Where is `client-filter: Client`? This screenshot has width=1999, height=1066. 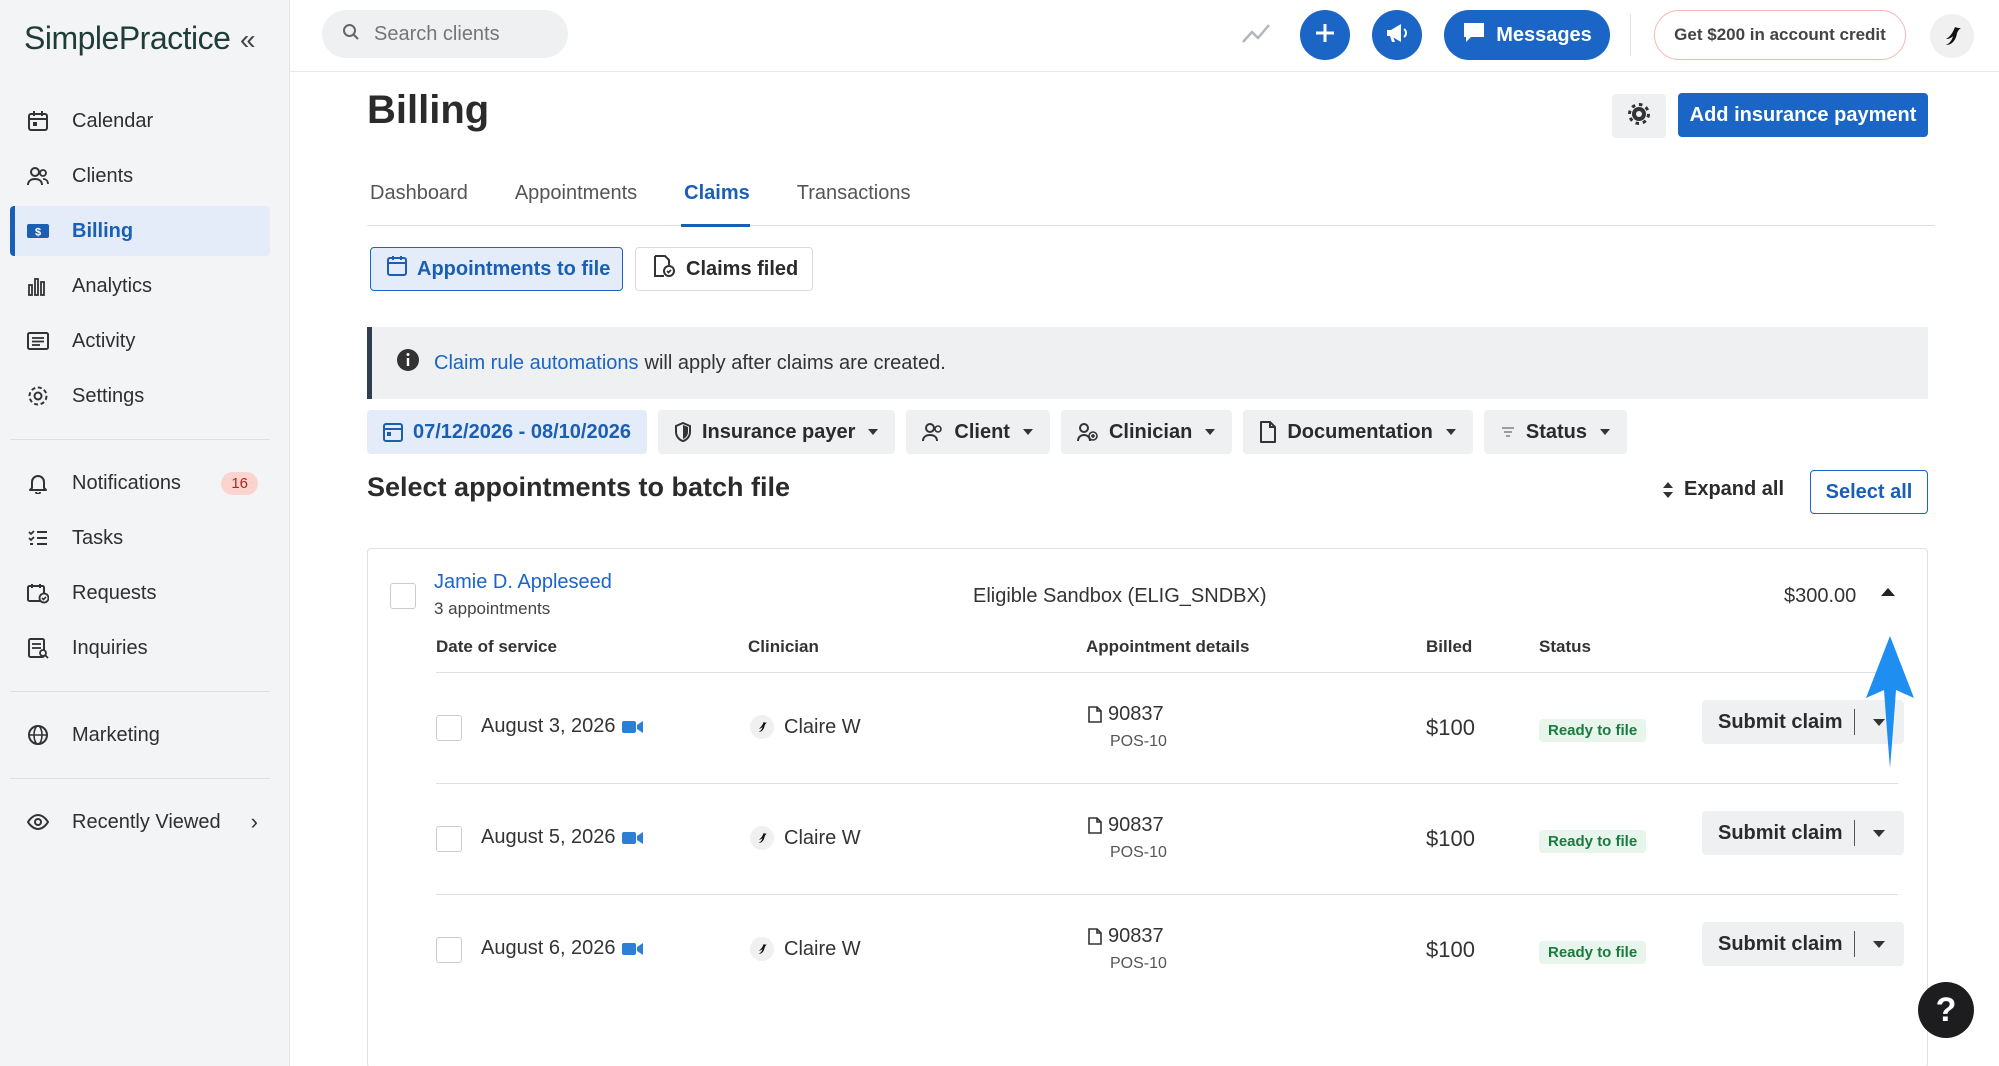 client-filter: Client is located at coordinates (978, 432).